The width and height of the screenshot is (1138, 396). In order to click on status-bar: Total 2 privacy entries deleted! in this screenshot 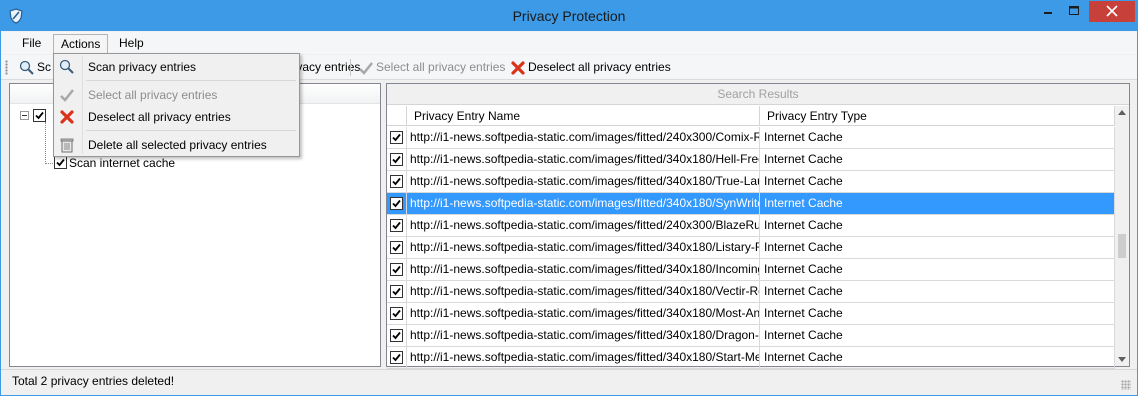, I will do `click(569, 382)`.